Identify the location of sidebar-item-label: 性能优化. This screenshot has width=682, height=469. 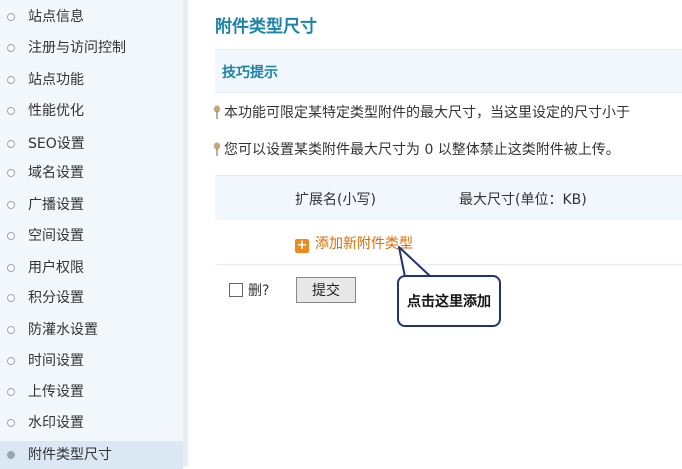
(56, 111).